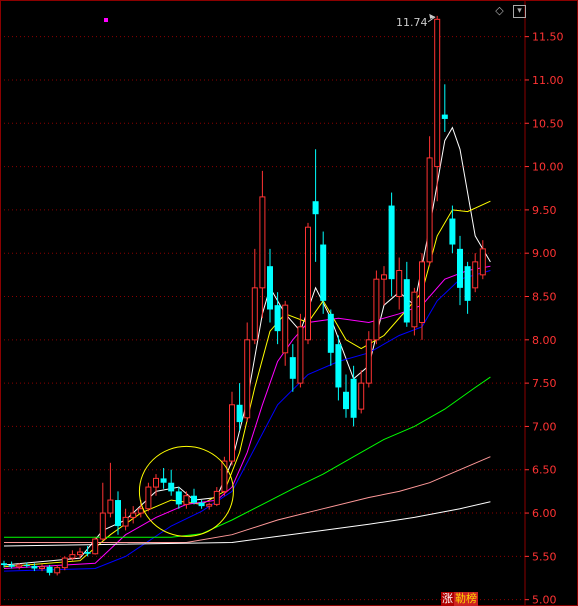 This screenshot has height=606, width=578. Describe the element at coordinates (499, 10) in the screenshot. I see `diamond-icon: ◇` at that location.